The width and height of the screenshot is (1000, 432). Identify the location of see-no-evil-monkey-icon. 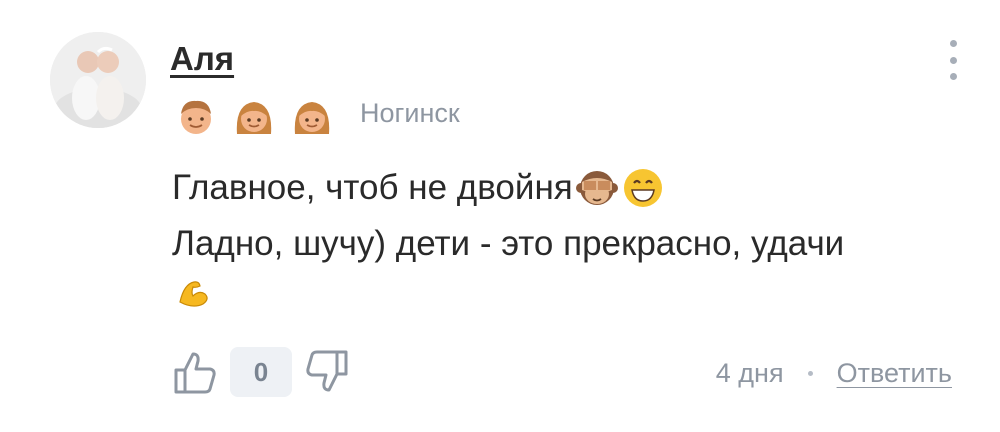
(596, 188).